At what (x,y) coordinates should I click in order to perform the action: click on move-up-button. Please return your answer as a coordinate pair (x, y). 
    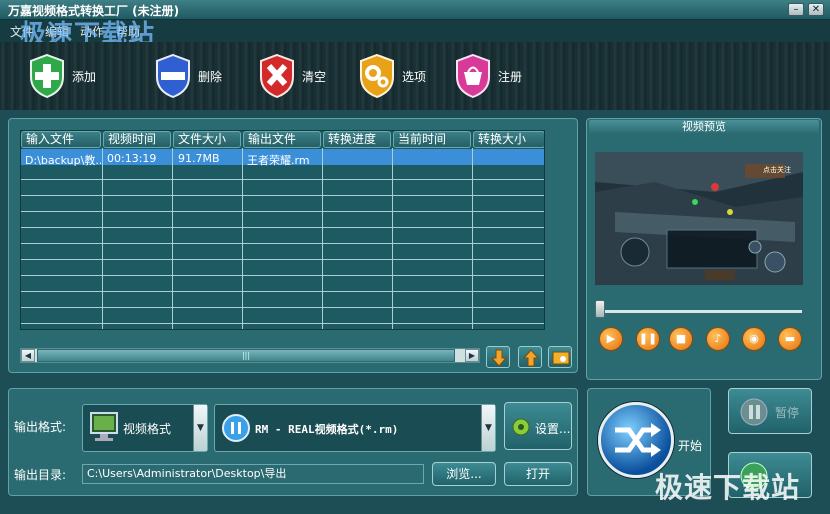
    Looking at the image, I should click on (530, 357).